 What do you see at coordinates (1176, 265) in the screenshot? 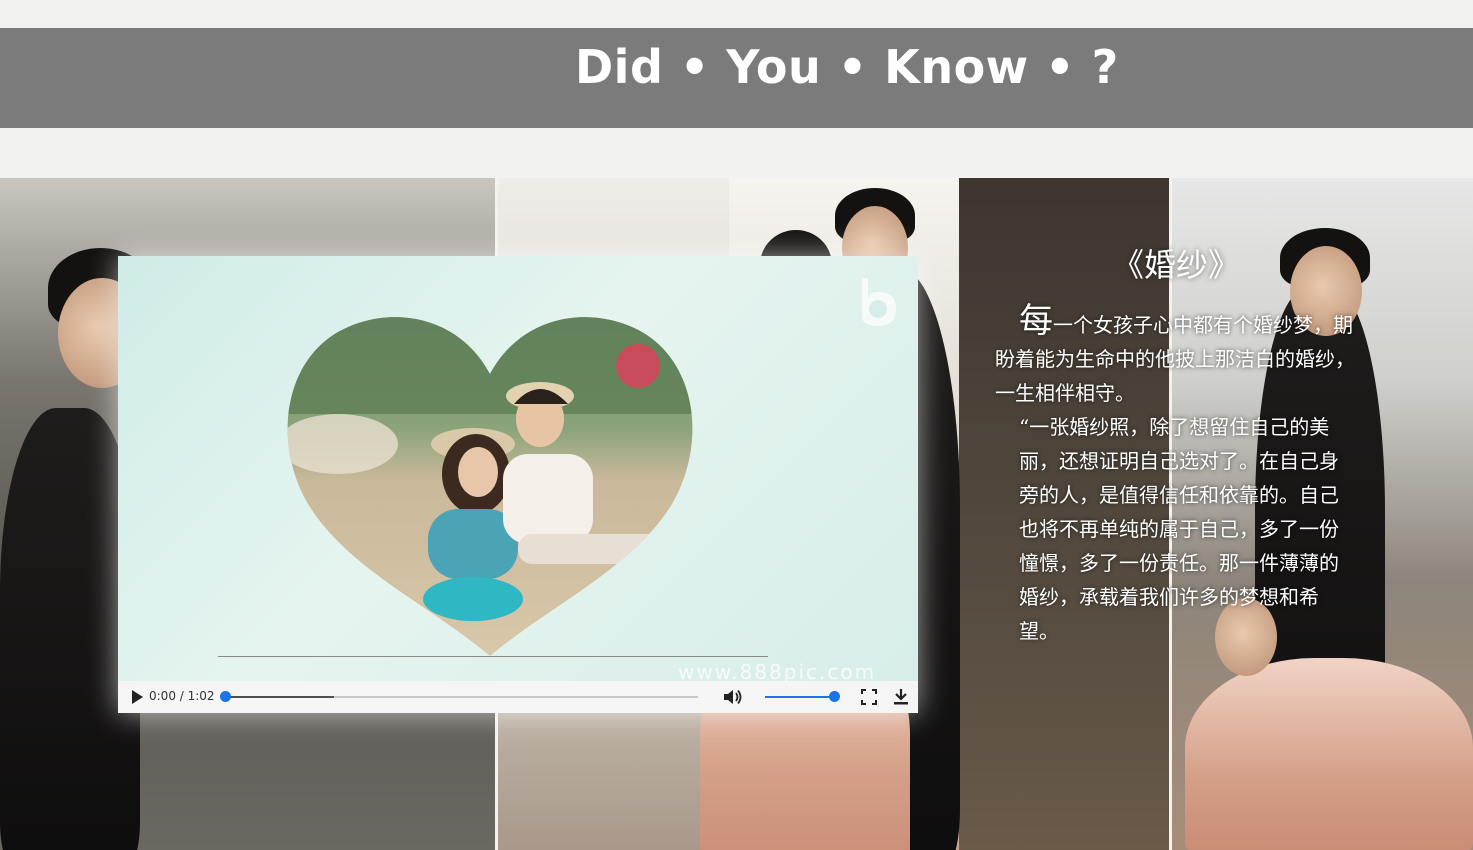
I see `poem-title: 《婚纱》` at bounding box center [1176, 265].